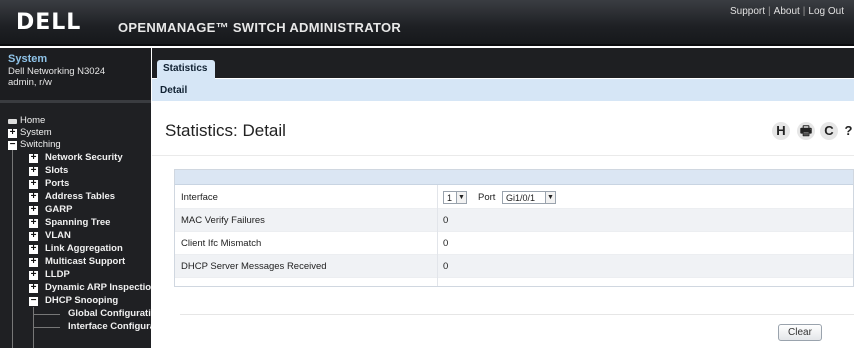 The height and width of the screenshot is (348, 854). Describe the element at coordinates (848, 131) in the screenshot. I see `help-icon: ?` at that location.